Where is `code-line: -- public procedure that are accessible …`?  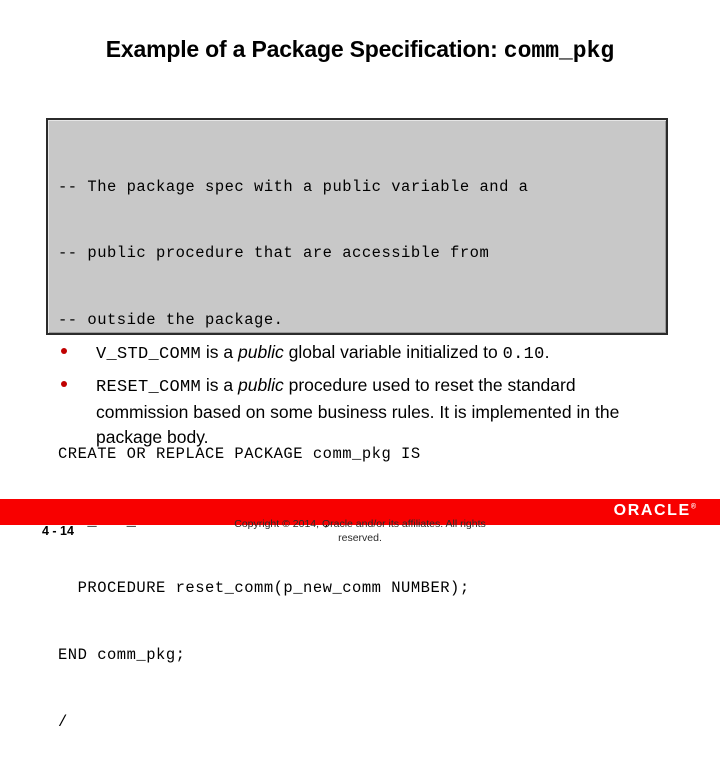
code-line: -- public procedure that are accessible … is located at coordinates (274, 253).